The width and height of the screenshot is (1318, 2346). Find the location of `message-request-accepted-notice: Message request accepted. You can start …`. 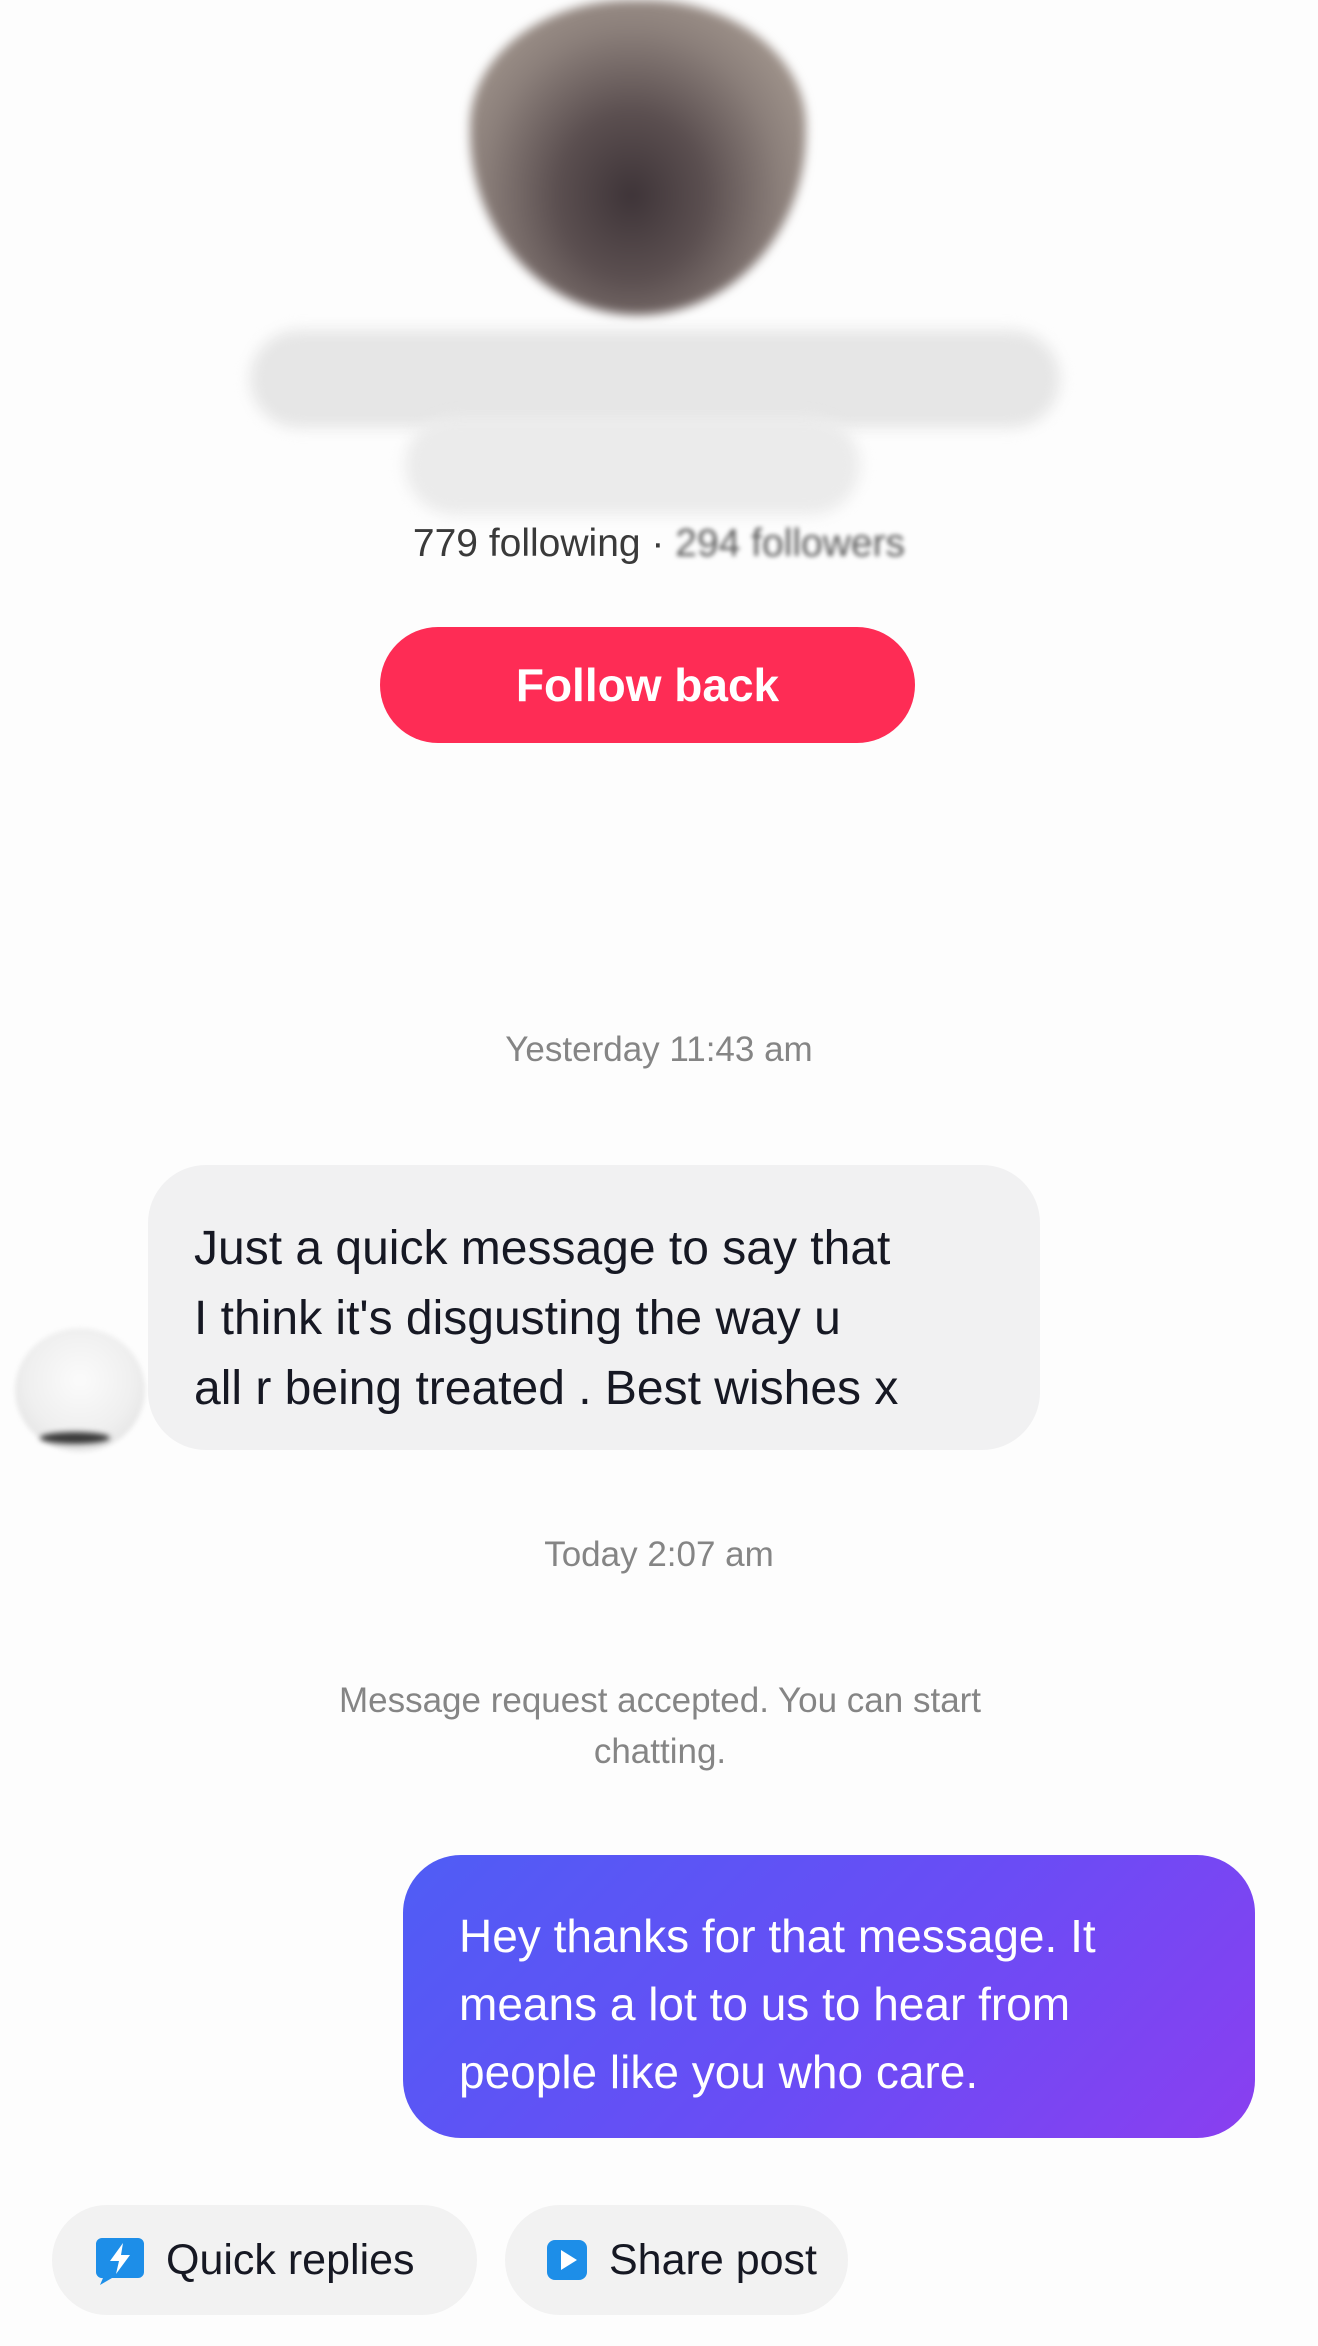

message-request-accepted-notice: Message request accepted. You can start … is located at coordinates (660, 1726).